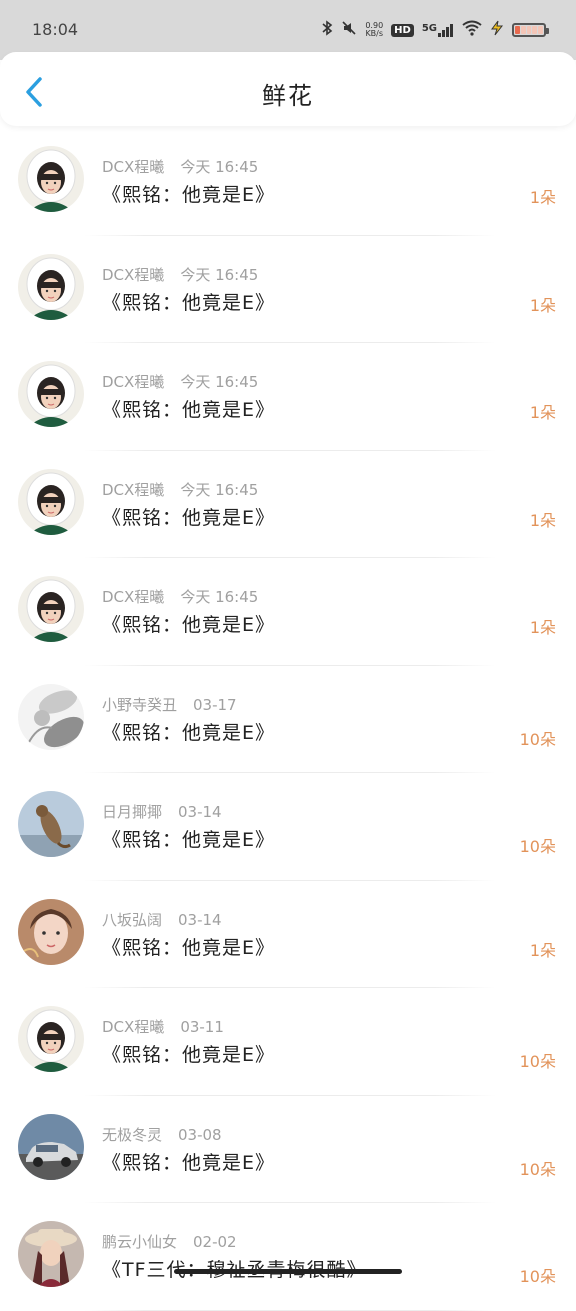  What do you see at coordinates (288, 96) in the screenshot?
I see `page-title: 鲜花` at bounding box center [288, 96].